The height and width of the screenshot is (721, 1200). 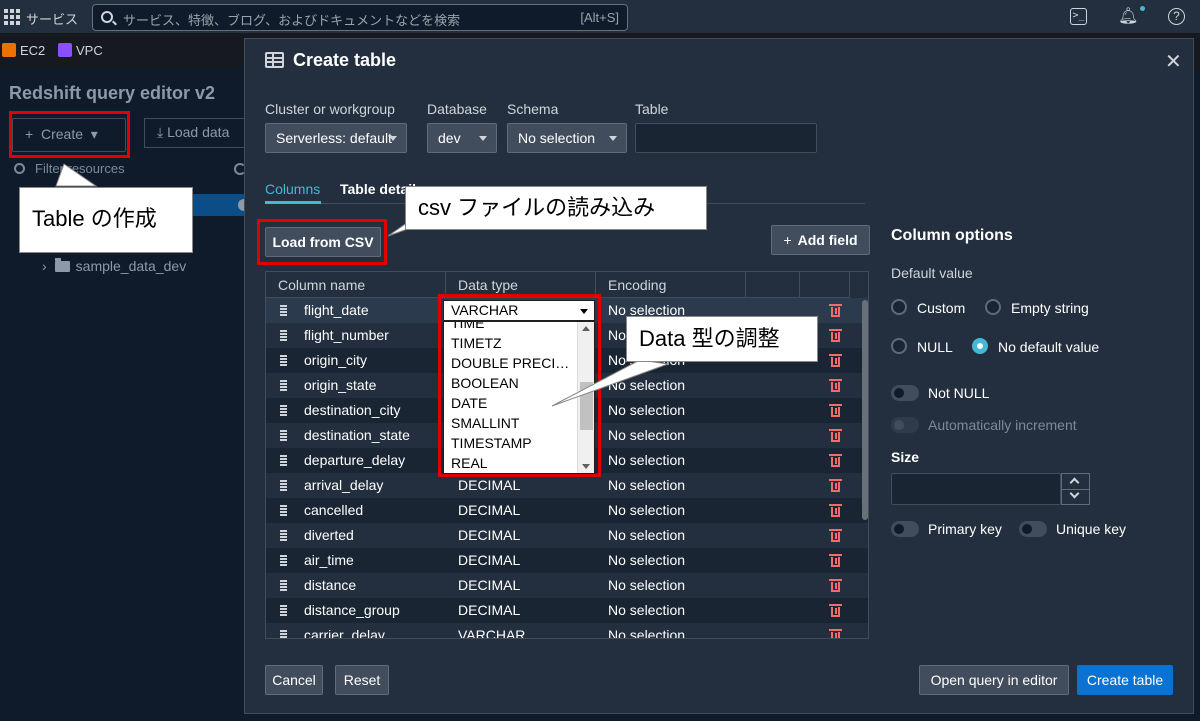 What do you see at coordinates (722, 339) in the screenshot?
I see `datatype-callout: Data 型の調整` at bounding box center [722, 339].